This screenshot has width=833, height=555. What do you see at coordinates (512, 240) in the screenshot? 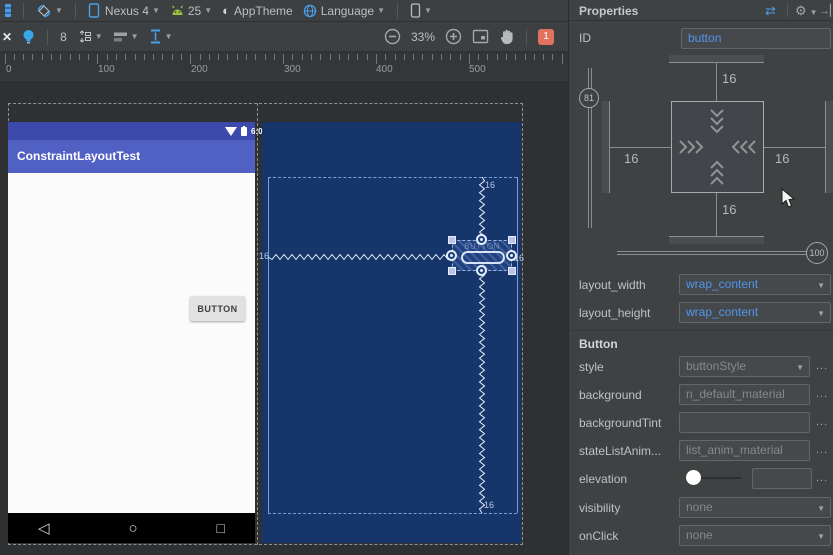
I see `resize-handle-ne` at bounding box center [512, 240].